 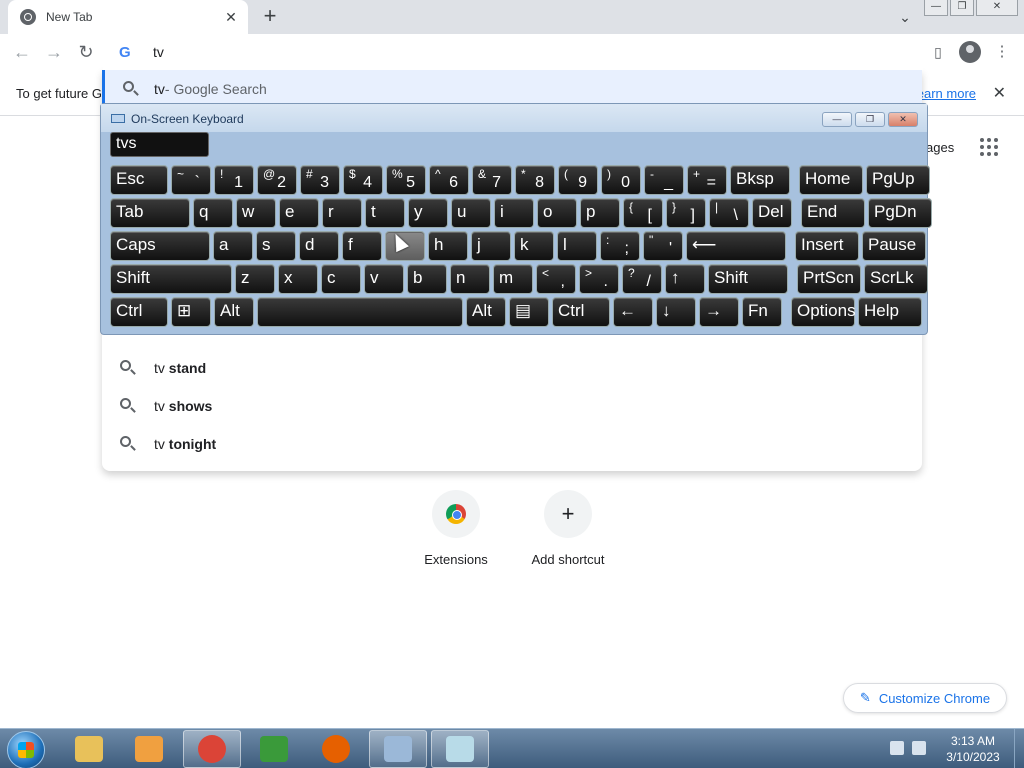 I want to click on osk-key: c, so click(x=341, y=279).